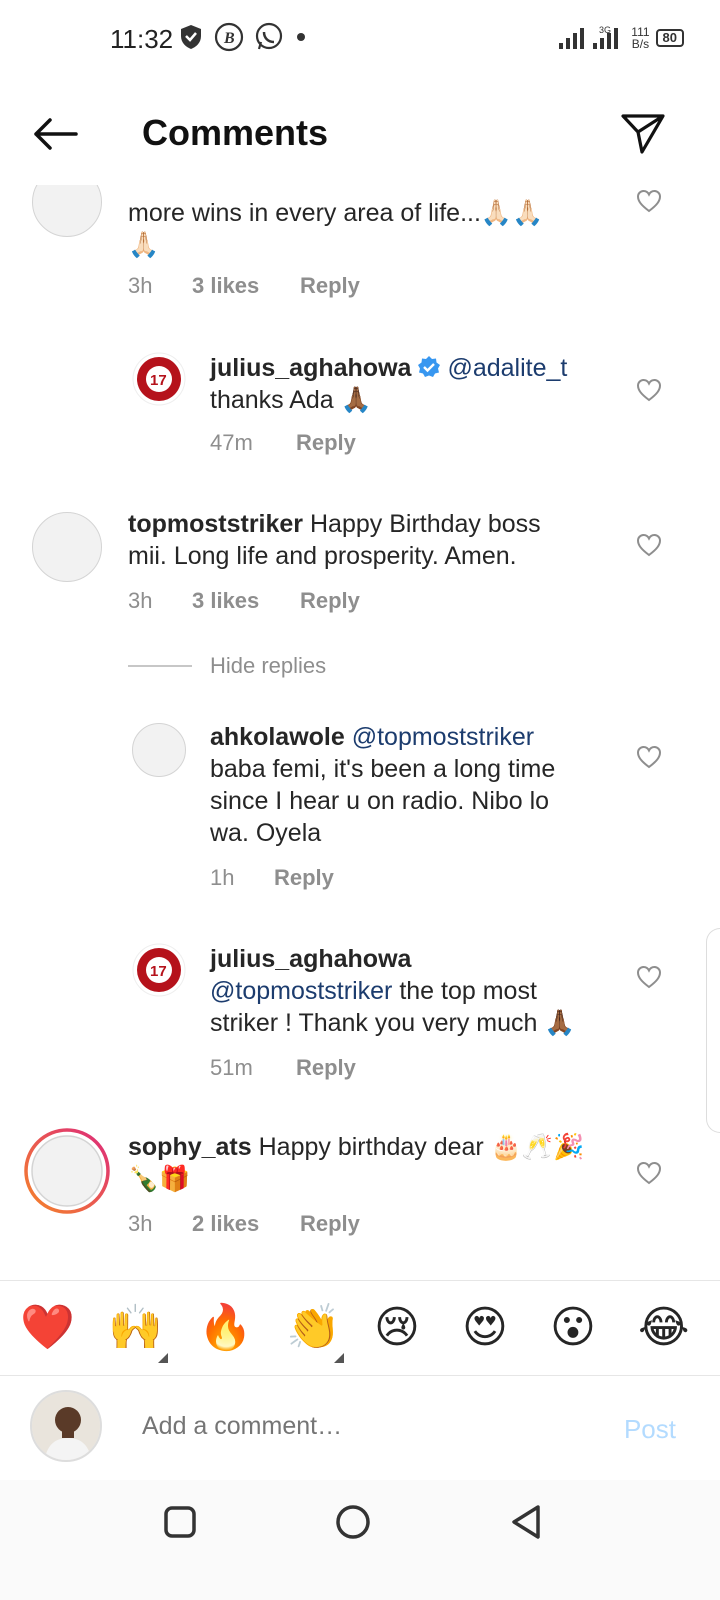  What do you see at coordinates (383, 769) in the screenshot?
I see `reply-text-line: baba femi, it's been a long time` at bounding box center [383, 769].